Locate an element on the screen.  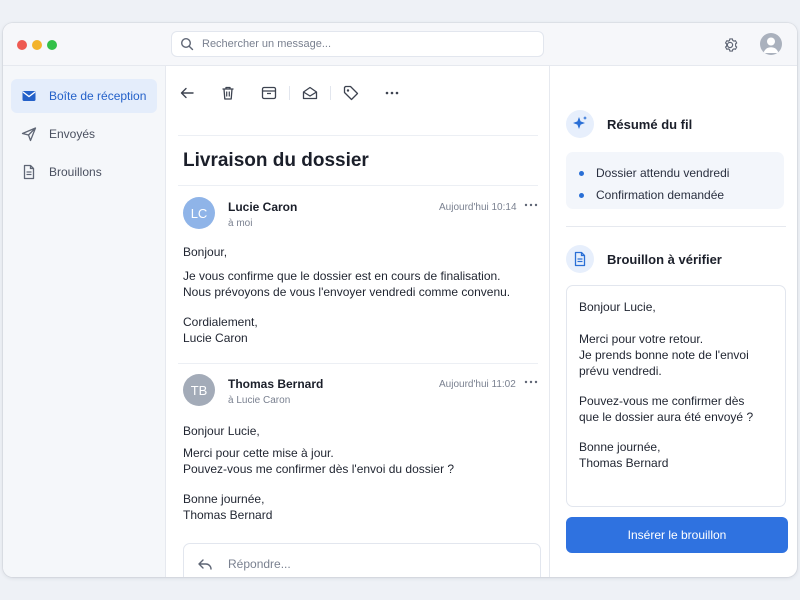
thread-subject: Livraison du dossier is located at coordinates (276, 160).